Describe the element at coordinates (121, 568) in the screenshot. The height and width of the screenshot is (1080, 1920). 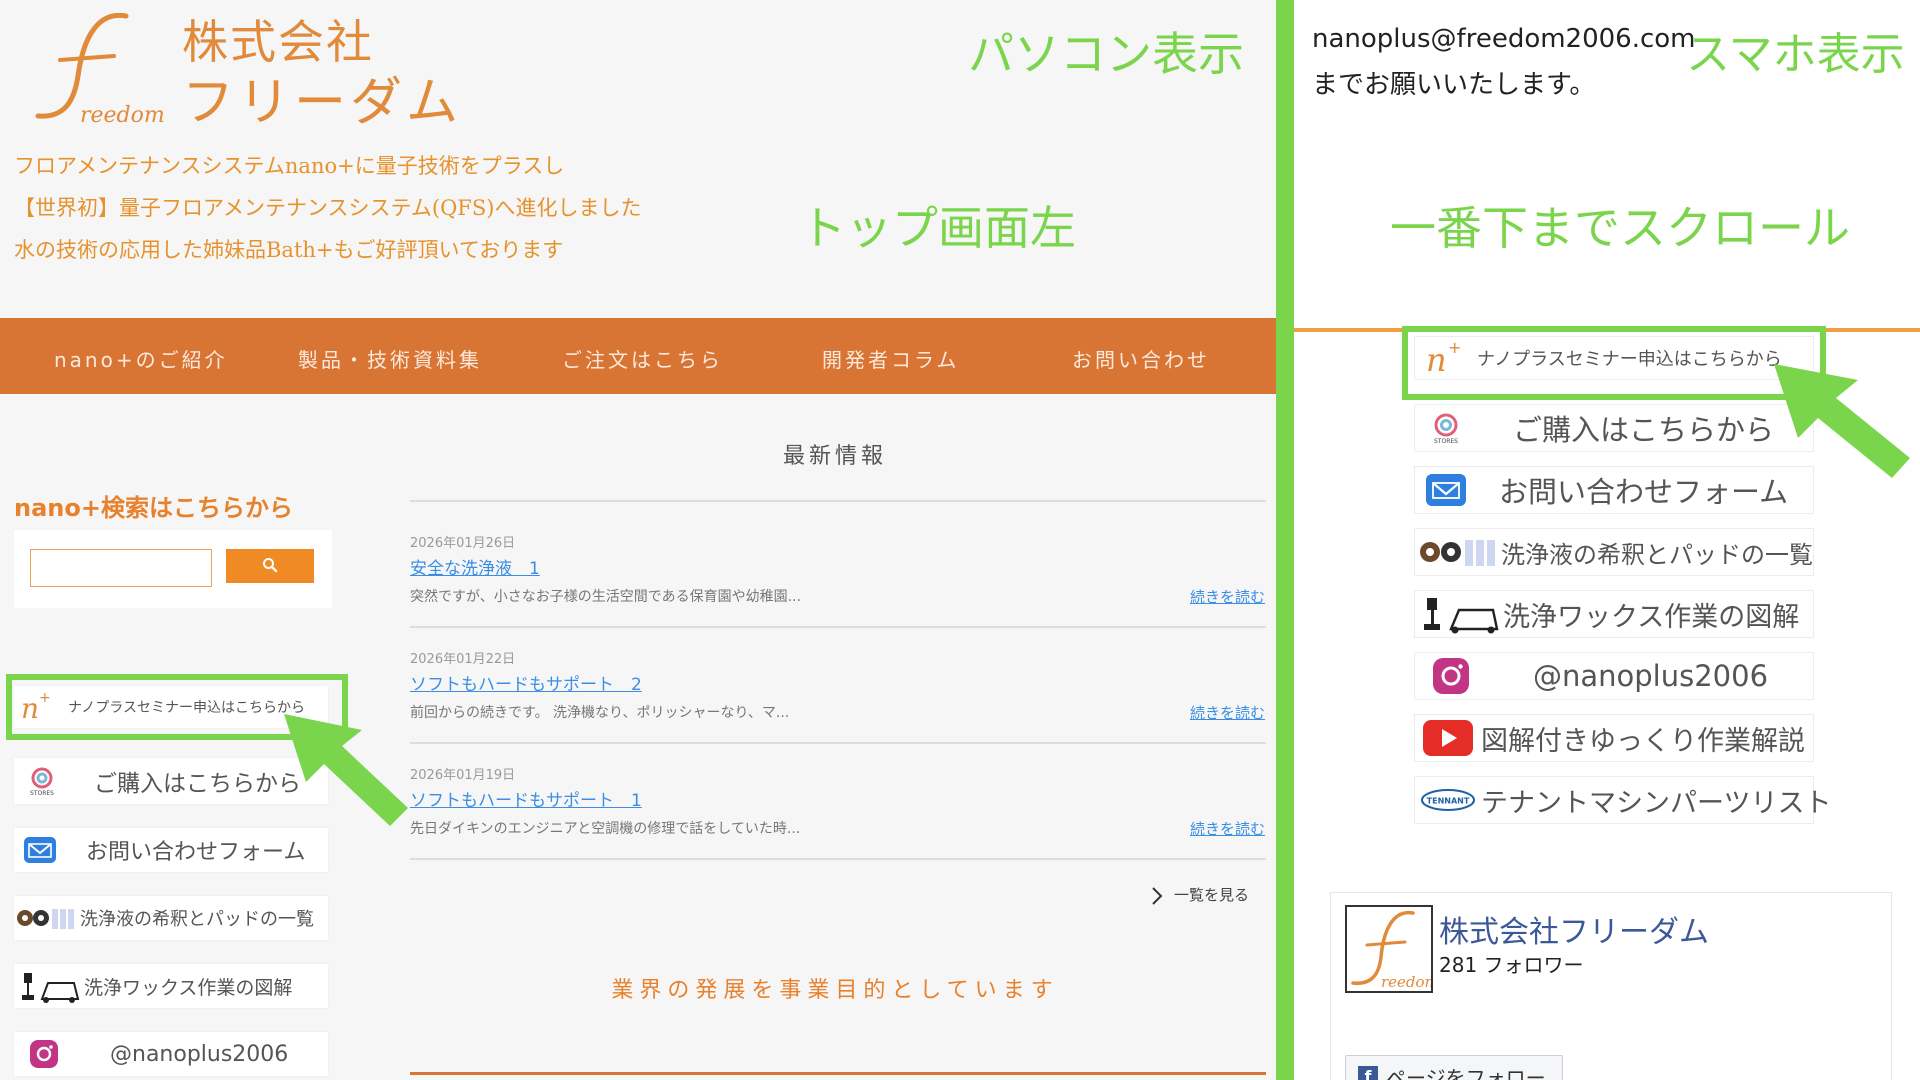
I see `search-input` at that location.